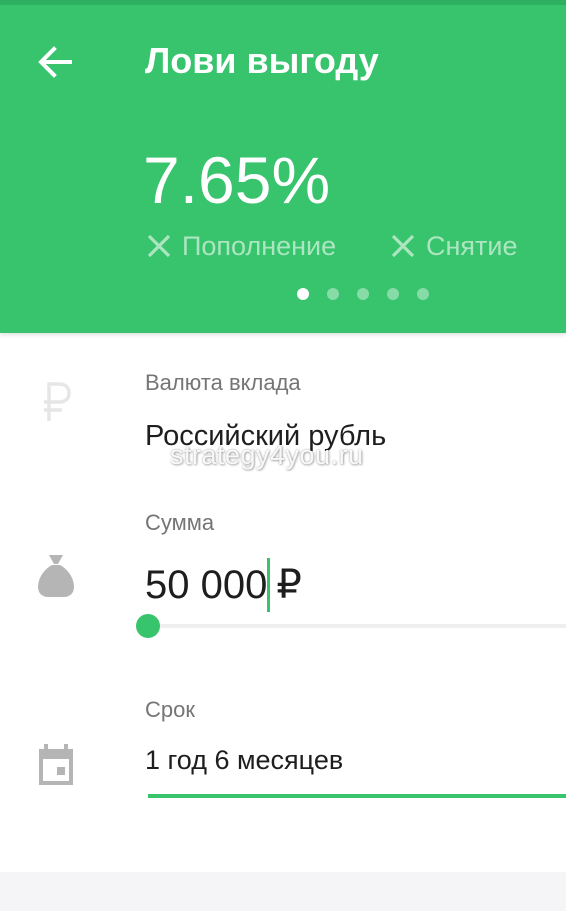  I want to click on condition-label: Пополнение, so click(259, 245).